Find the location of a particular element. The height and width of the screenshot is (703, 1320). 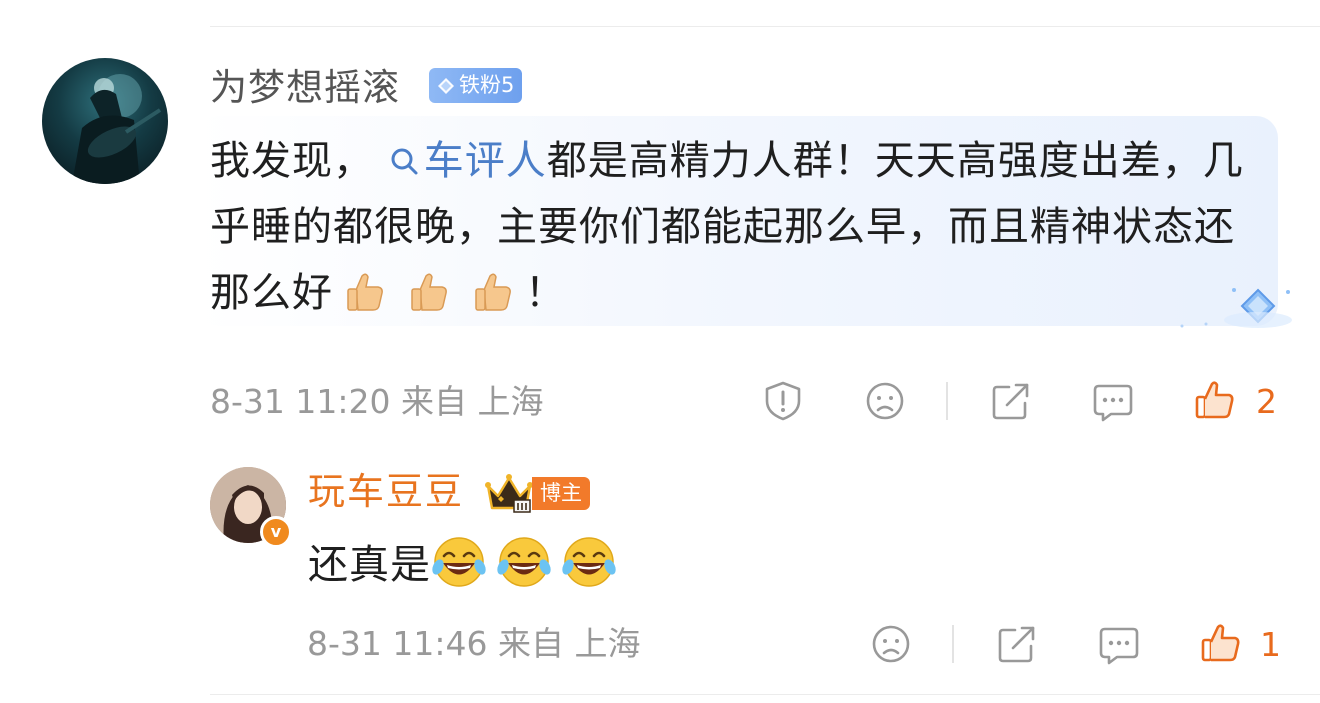

comment-username: 为梦想摇滚 is located at coordinates (305, 88).